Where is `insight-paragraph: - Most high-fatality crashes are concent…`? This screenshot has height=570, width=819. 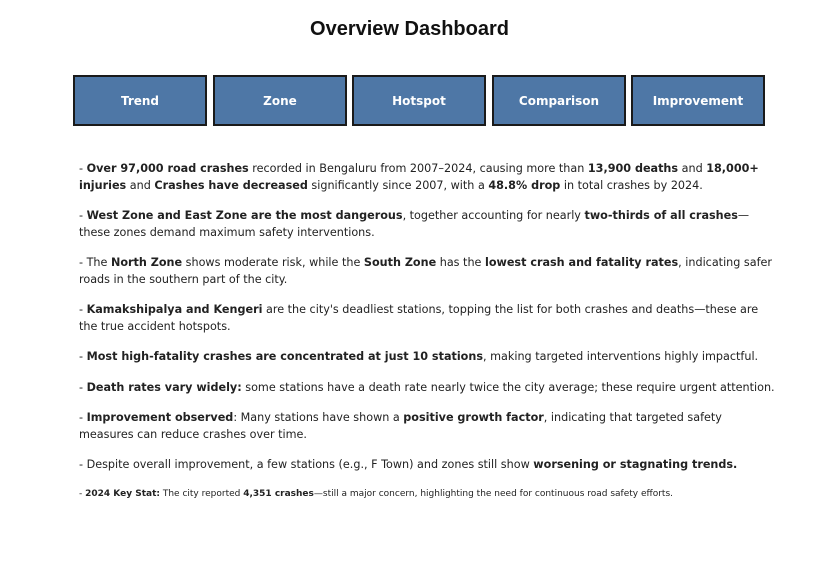
insight-paragraph: - Most high-fatality crashes are concent… is located at coordinates (429, 357).